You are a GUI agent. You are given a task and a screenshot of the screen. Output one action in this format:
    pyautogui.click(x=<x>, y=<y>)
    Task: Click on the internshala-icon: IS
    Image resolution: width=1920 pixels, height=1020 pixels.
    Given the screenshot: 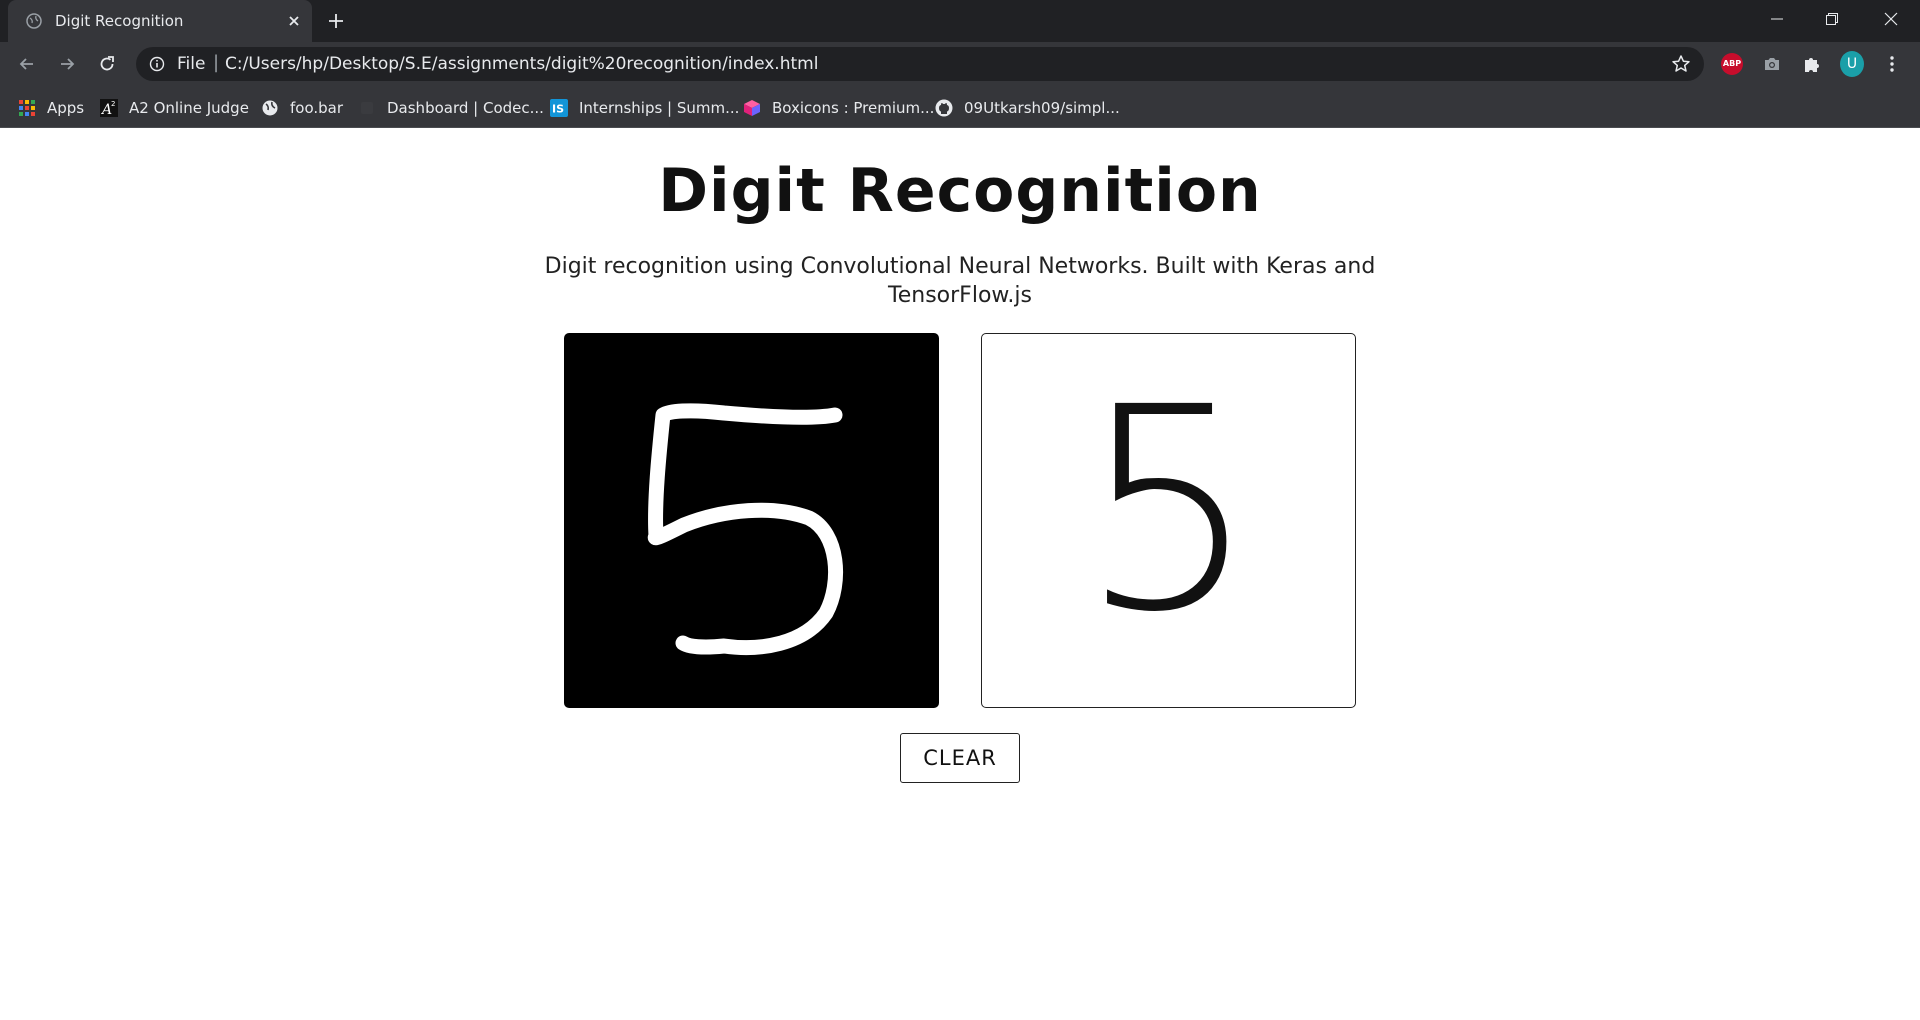 What is the action you would take?
    pyautogui.click(x=559, y=107)
    